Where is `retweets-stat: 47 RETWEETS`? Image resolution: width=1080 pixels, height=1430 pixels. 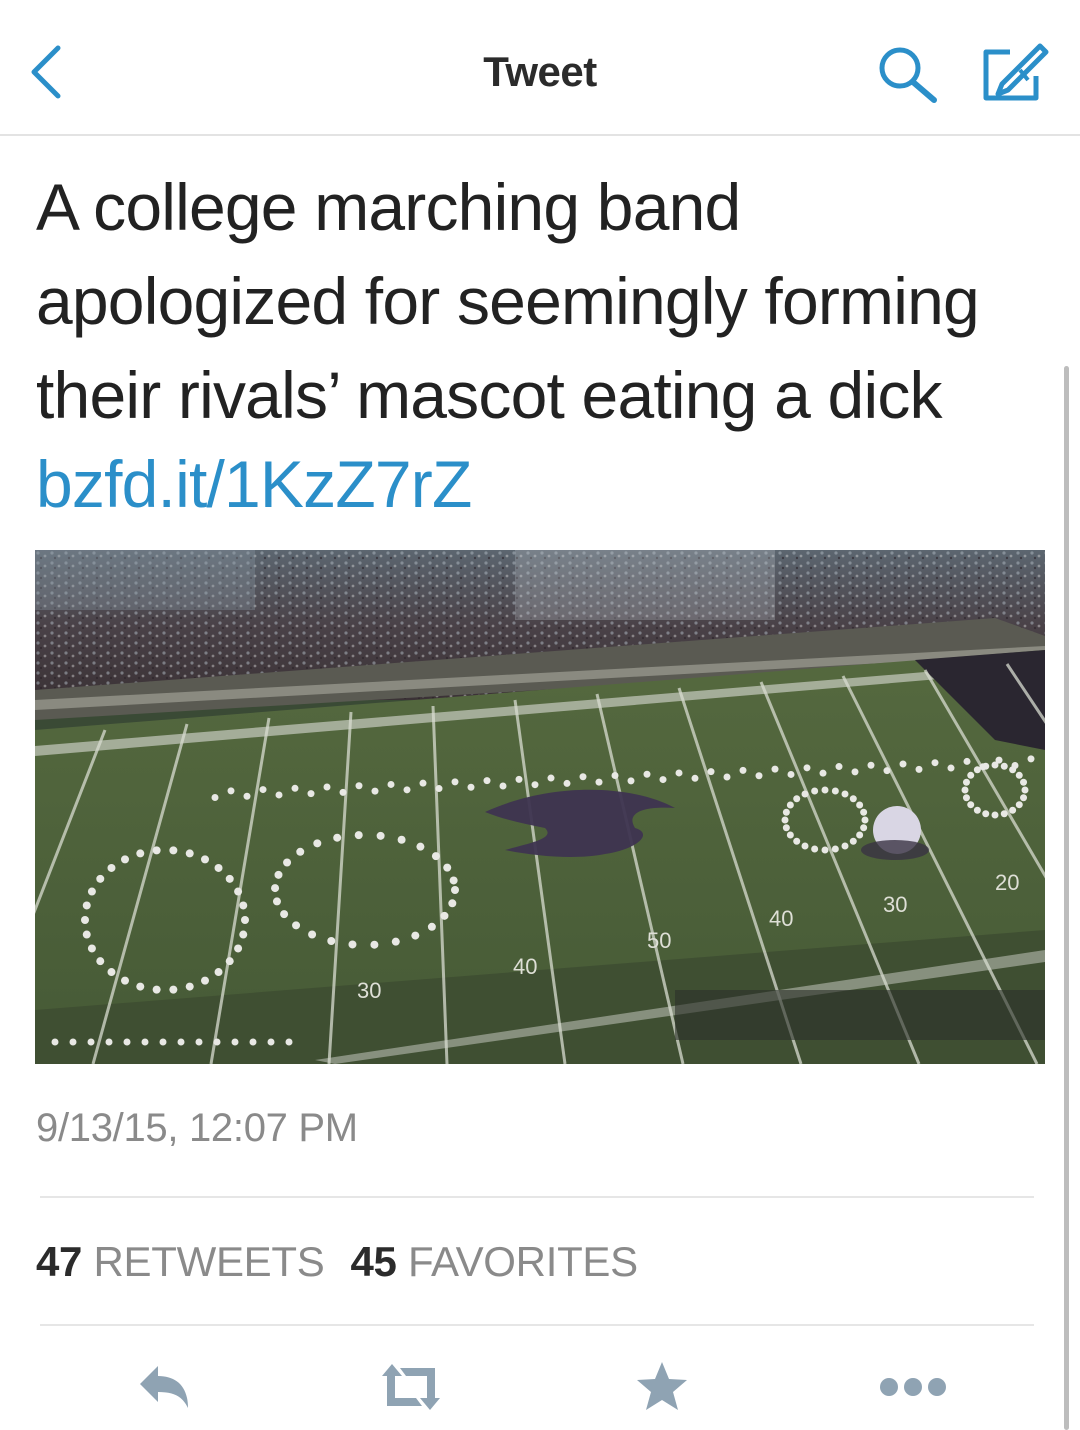
retweets-stat: 47 RETWEETS is located at coordinates (180, 1261).